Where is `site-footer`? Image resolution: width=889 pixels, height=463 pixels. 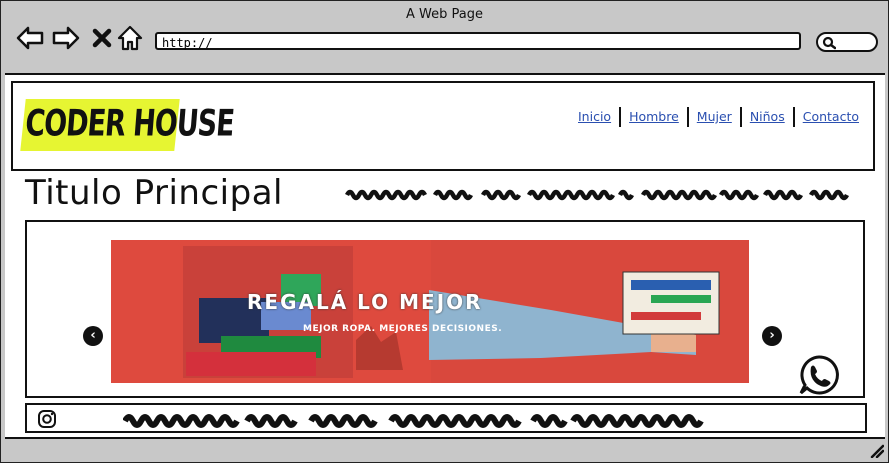 site-footer is located at coordinates (446, 418).